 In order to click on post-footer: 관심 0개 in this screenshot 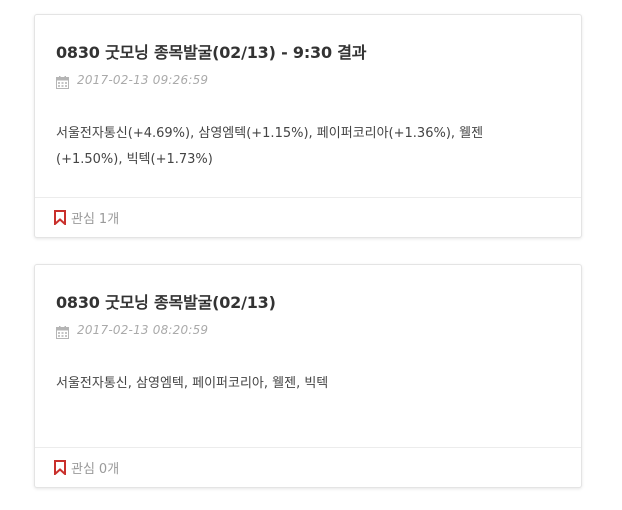, I will do `click(308, 467)`.